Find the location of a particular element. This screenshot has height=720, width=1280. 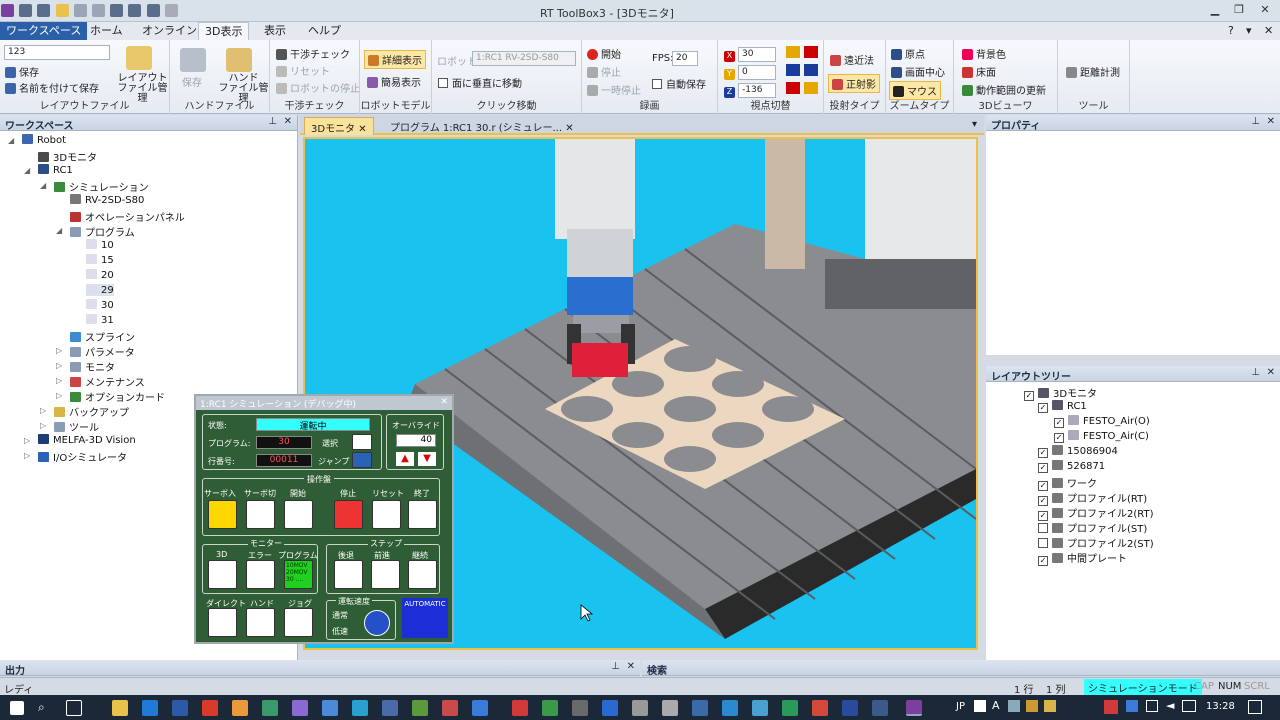

layout-save-button: 保存 is located at coordinates (22, 71).